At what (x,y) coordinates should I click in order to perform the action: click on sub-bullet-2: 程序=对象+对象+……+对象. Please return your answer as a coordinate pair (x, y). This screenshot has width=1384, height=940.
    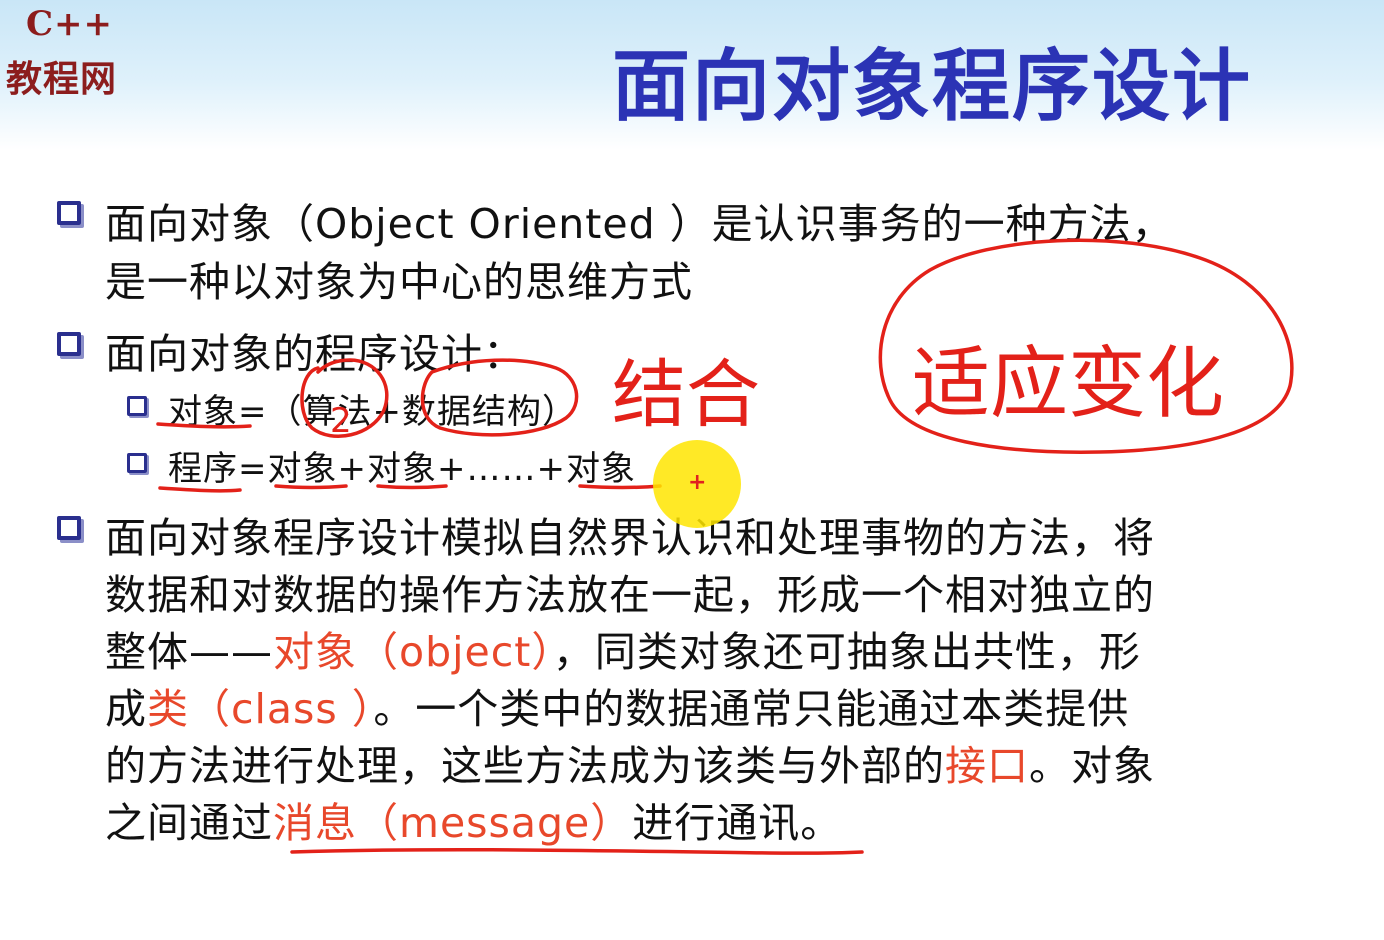
    Looking at the image, I should click on (402, 469).